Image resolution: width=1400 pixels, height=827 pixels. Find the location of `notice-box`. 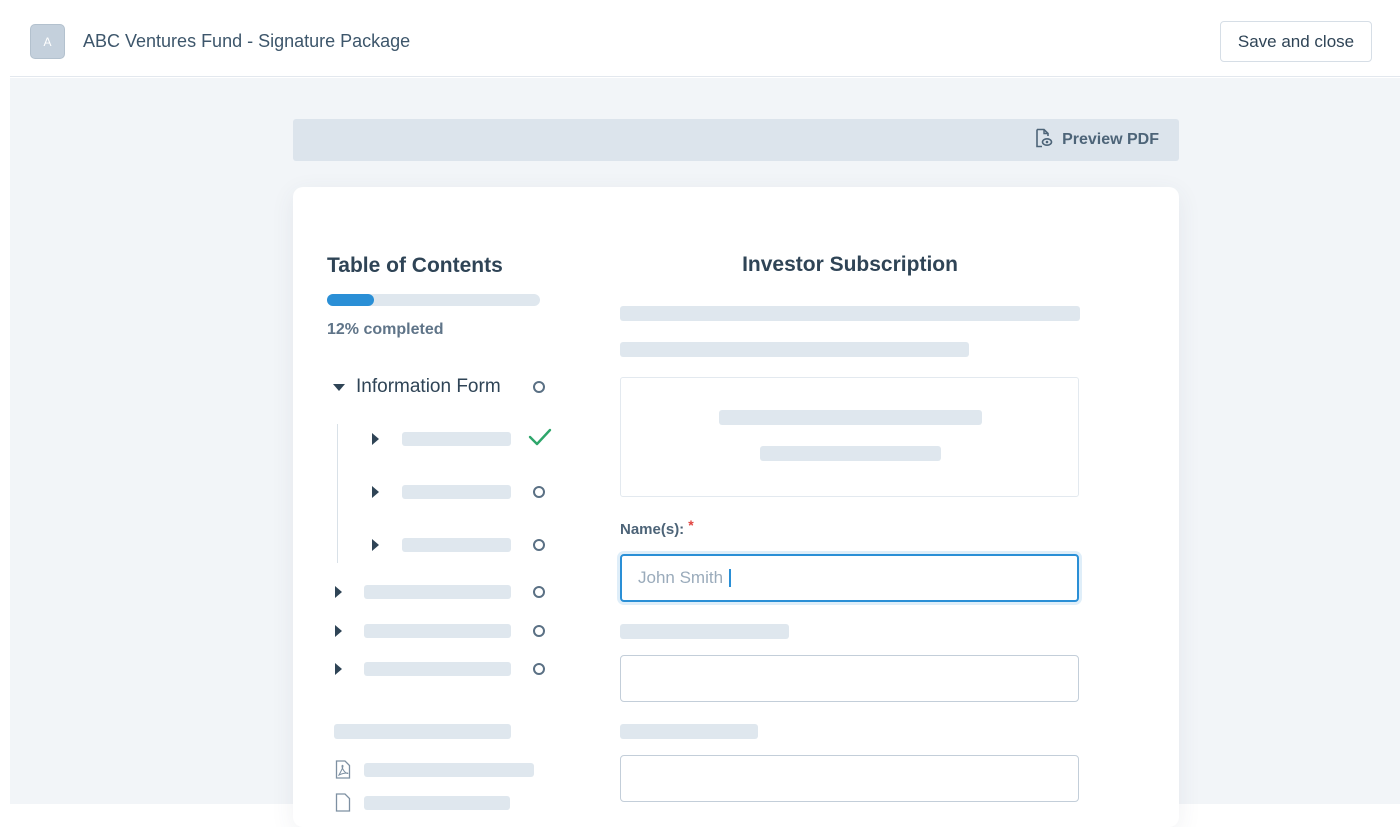

notice-box is located at coordinates (849, 437).